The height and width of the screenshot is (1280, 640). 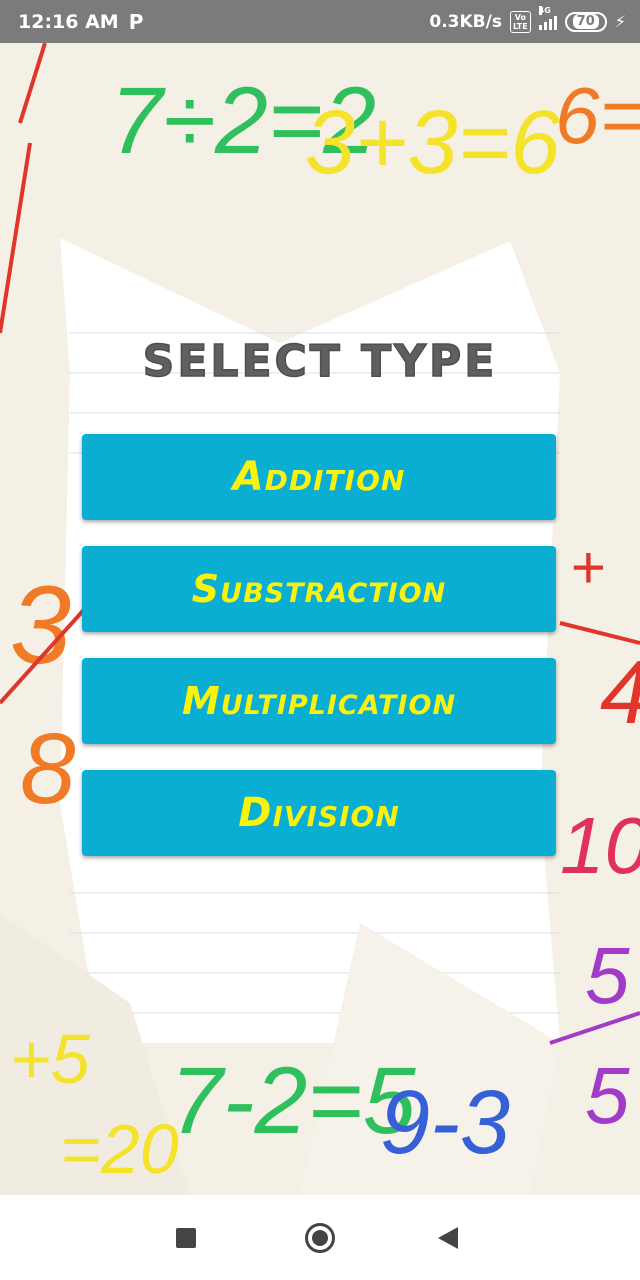 What do you see at coordinates (68, 21) in the screenshot?
I see `status-time: 12:16 AM` at bounding box center [68, 21].